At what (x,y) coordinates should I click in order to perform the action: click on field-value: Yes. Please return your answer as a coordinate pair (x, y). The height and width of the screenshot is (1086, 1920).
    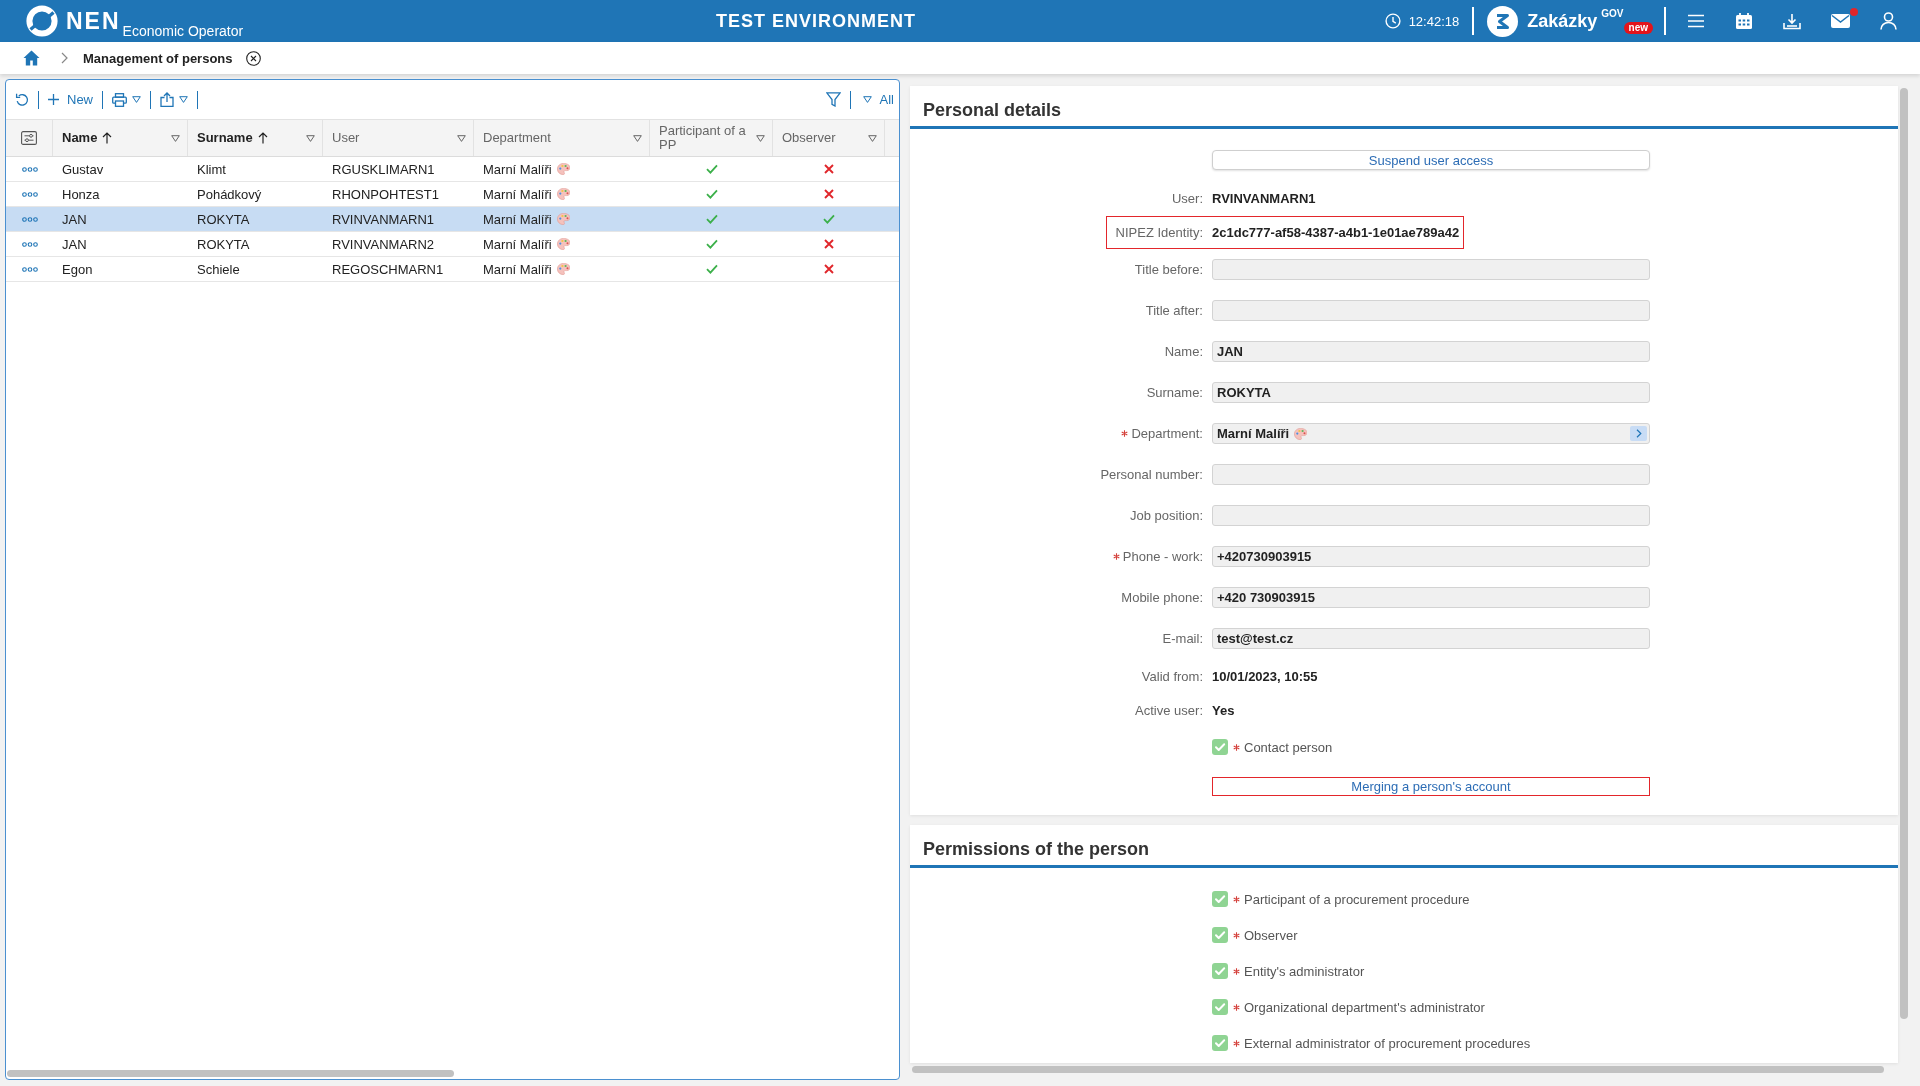
    Looking at the image, I should click on (1223, 710).